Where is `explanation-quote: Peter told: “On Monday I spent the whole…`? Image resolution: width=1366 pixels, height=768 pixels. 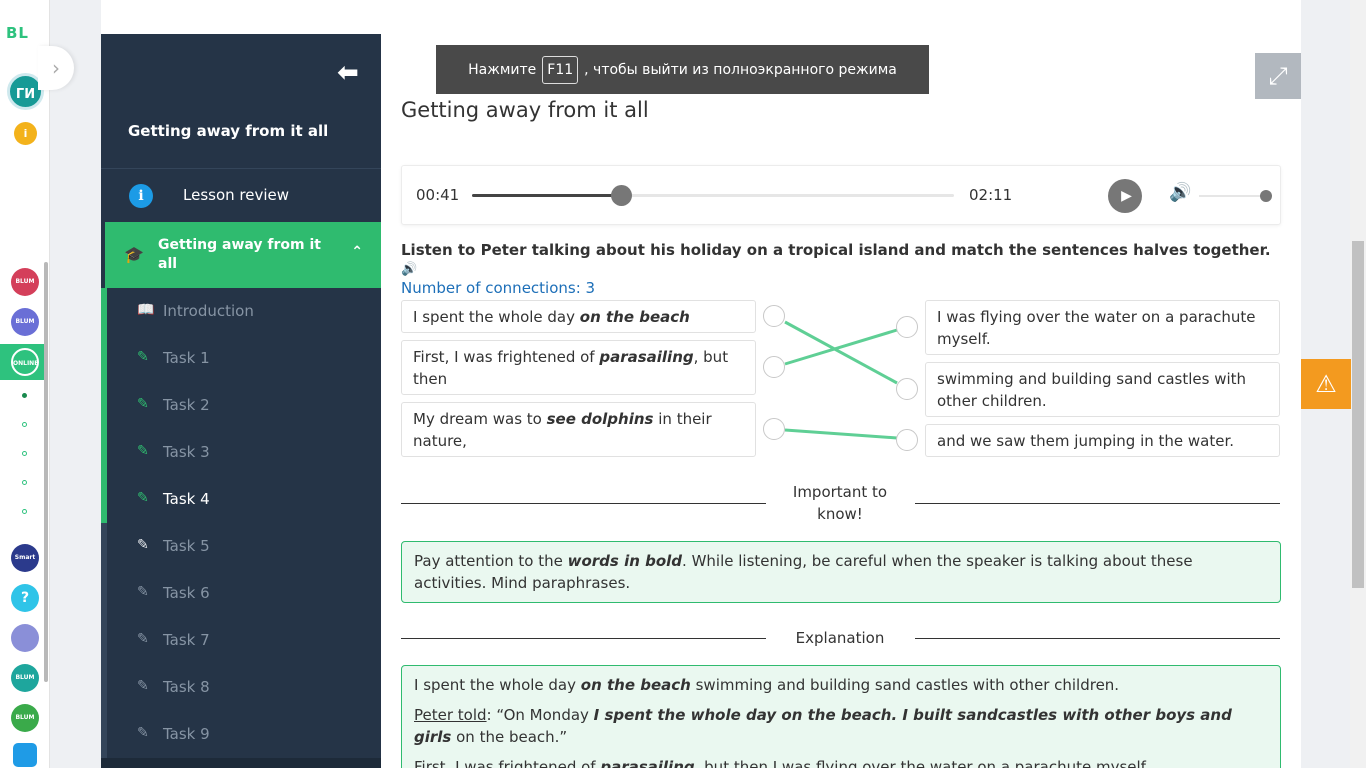 explanation-quote: Peter told: “On Monday I spent the whole… is located at coordinates (841, 726).